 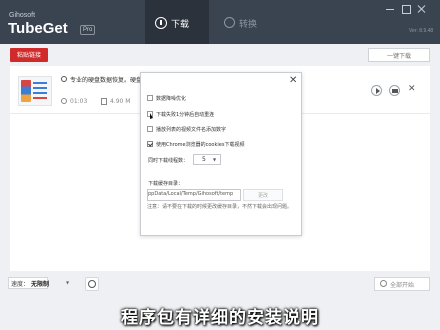 What do you see at coordinates (92, 284) in the screenshot?
I see `history-icon` at bounding box center [92, 284].